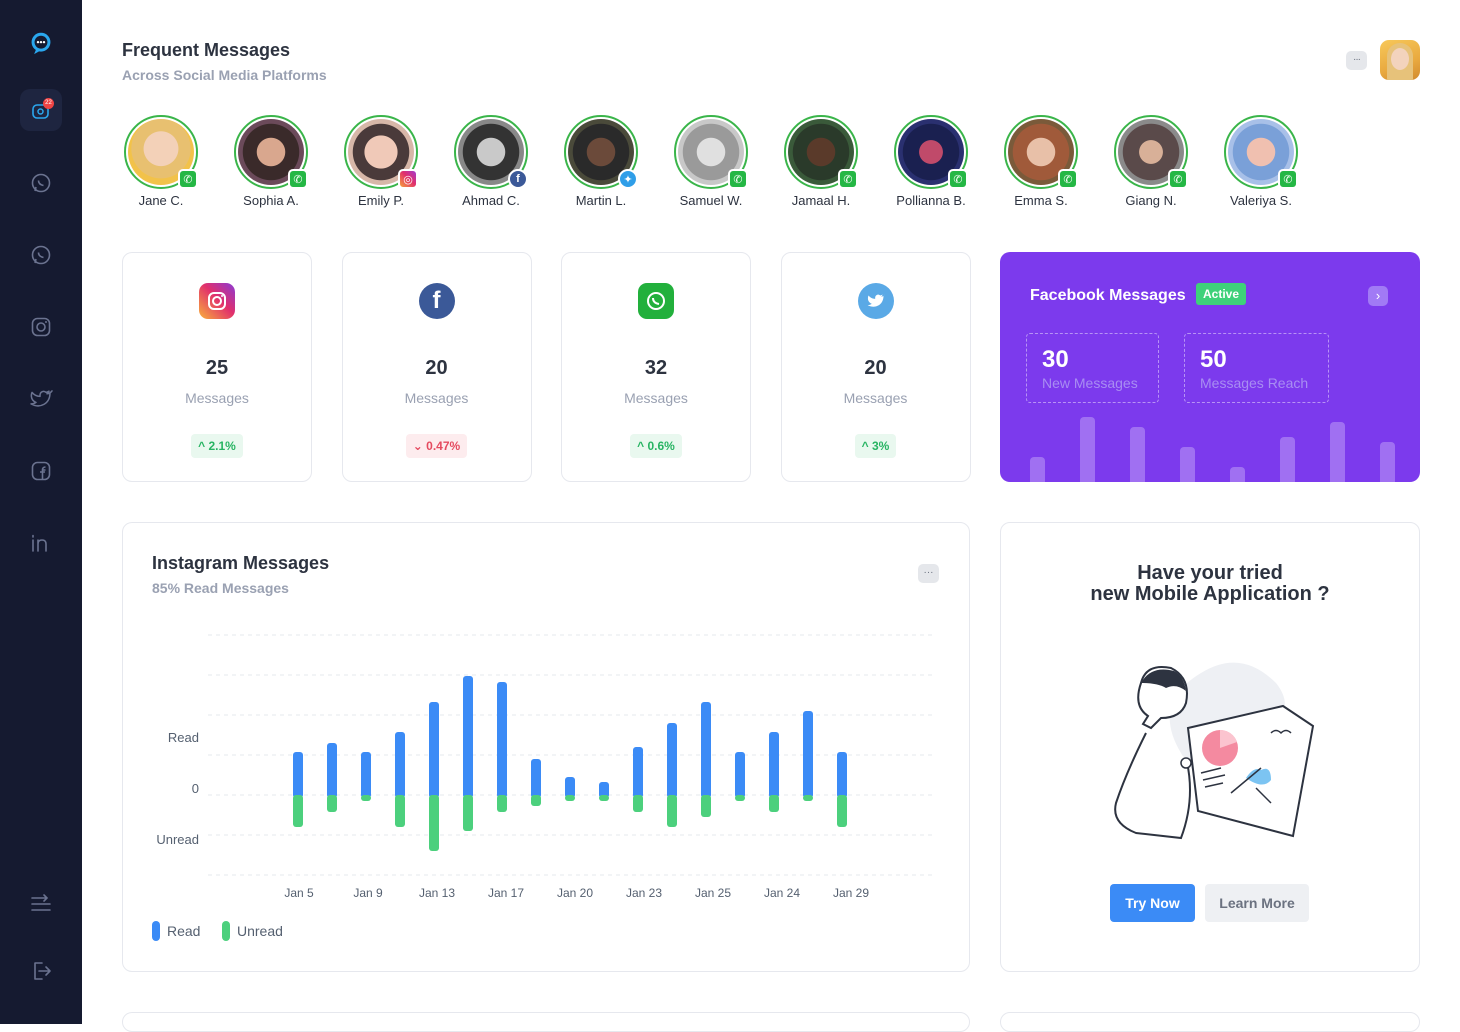 Image resolution: width=1460 pixels, height=1032 pixels. I want to click on user-avatar, so click(1400, 60).